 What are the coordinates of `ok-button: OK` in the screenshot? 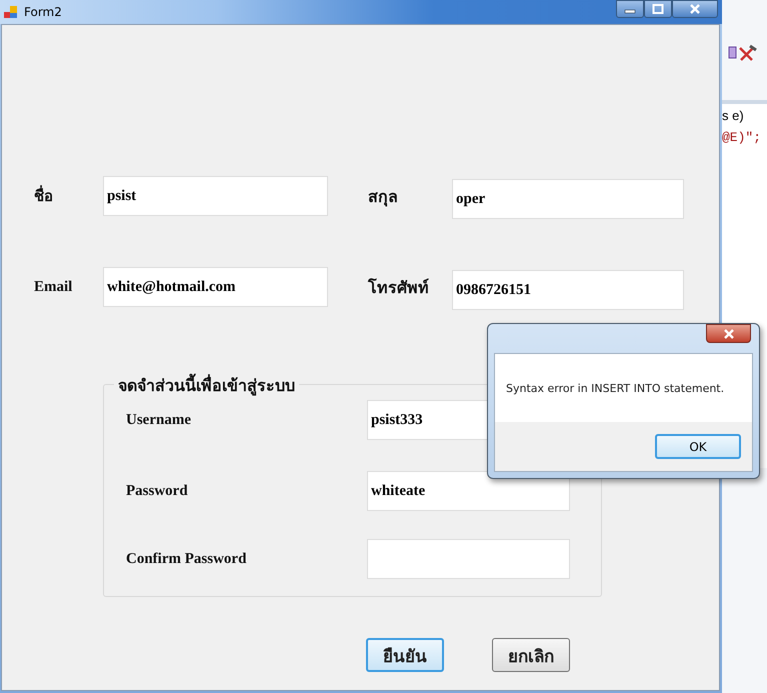 It's located at (698, 446).